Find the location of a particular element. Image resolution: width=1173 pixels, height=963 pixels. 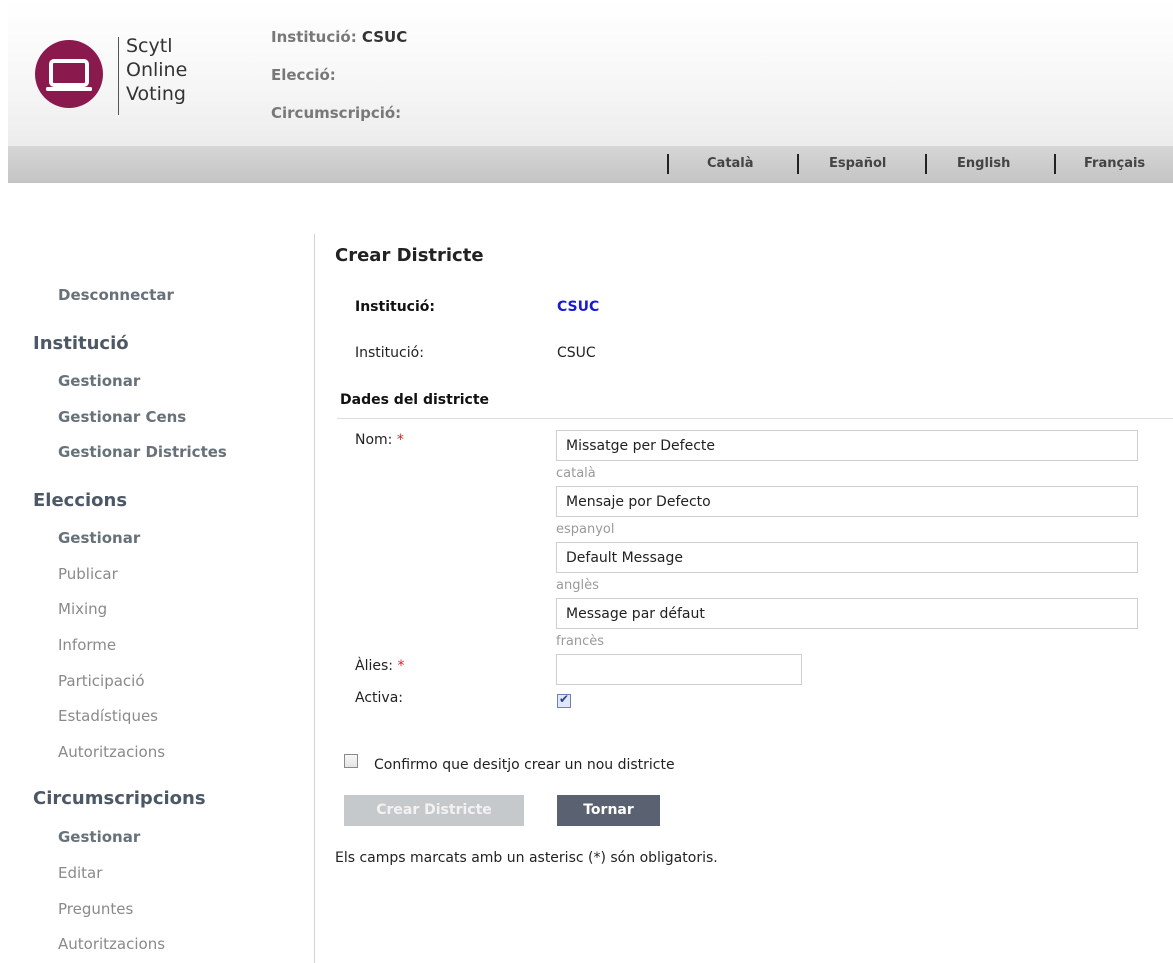

nav-item-gestionar-districtes: Gestionar Districtes is located at coordinates (142, 452).